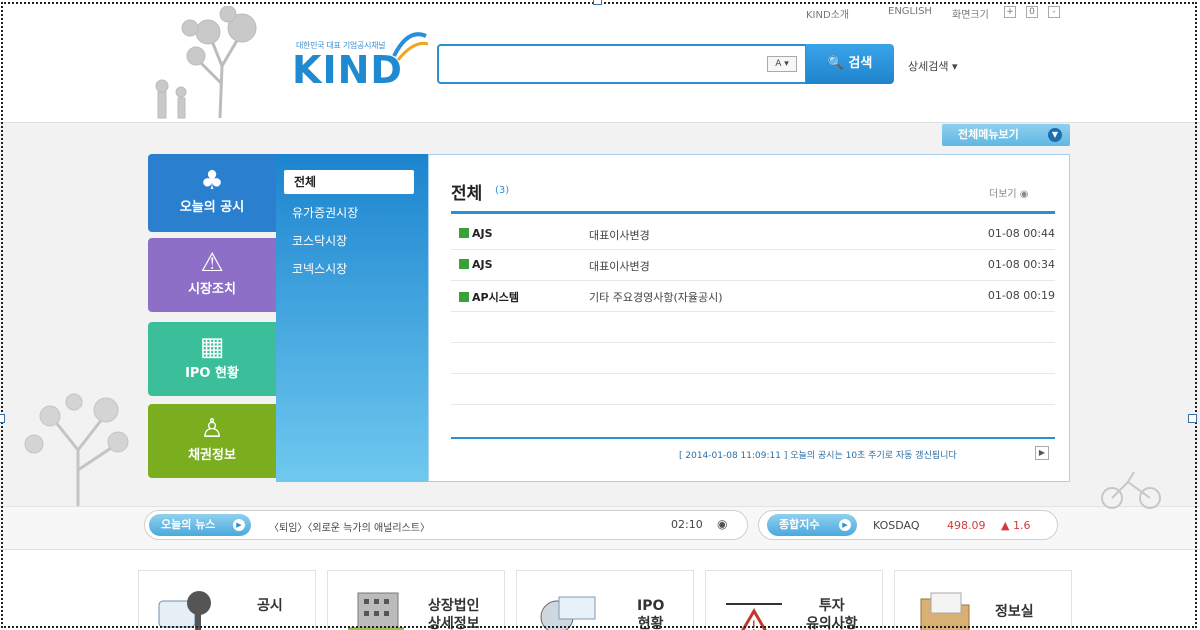 The height and width of the screenshot is (630, 1200). I want to click on index-label: 종합지수, so click(799, 524).